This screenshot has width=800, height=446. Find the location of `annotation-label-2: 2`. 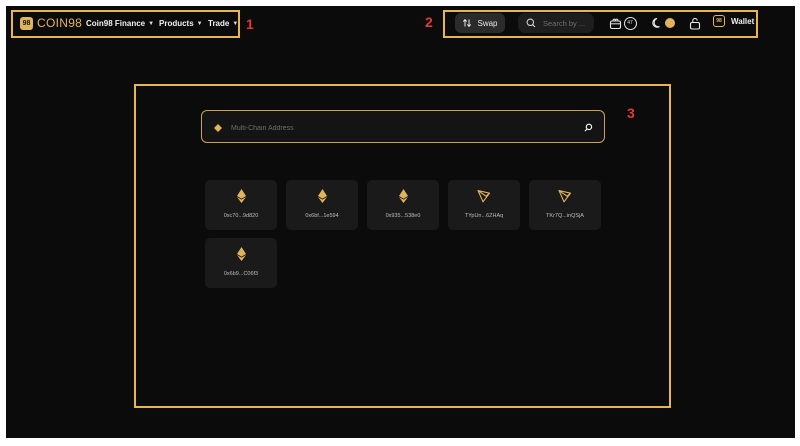

annotation-label-2: 2 is located at coordinates (429, 22).